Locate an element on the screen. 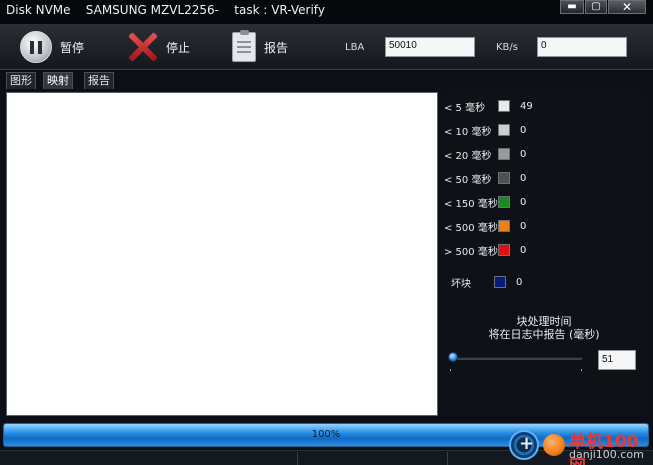 Image resolution: width=653 pixels, height=465 pixels. legend-label: > 500 毫秒 is located at coordinates (471, 252).